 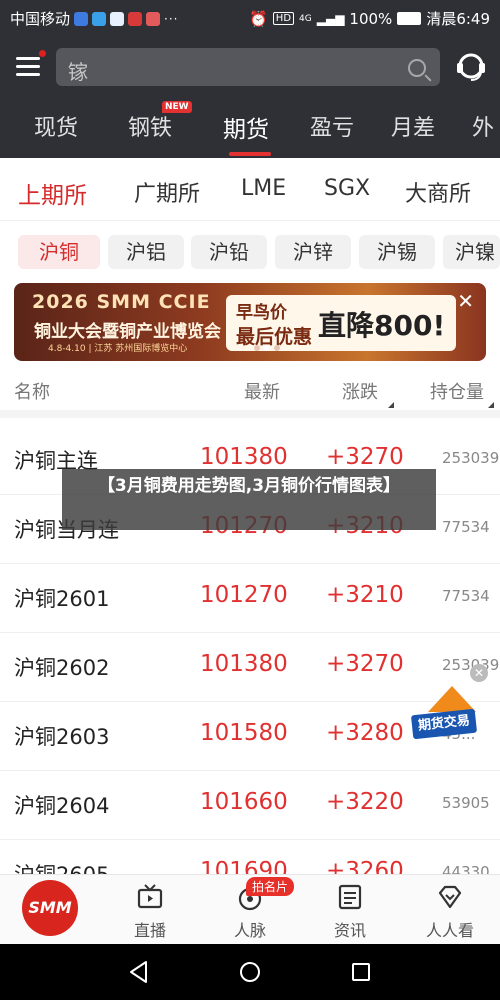 I want to click on banner-event-date: 4.8-4.10 | 江苏 苏州国际博览中心, so click(x=118, y=349).